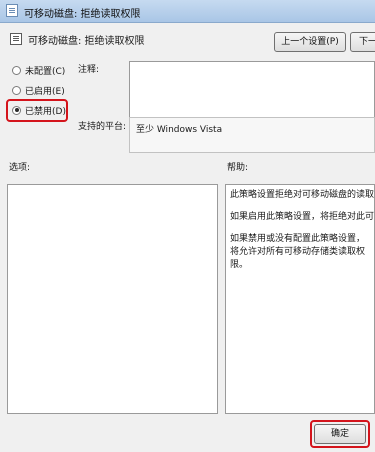 The height and width of the screenshot is (452, 375). Describe the element at coordinates (187, 11) in the screenshot. I see `title-bar: 可移动磁盘: 拒绝读取权限` at that location.